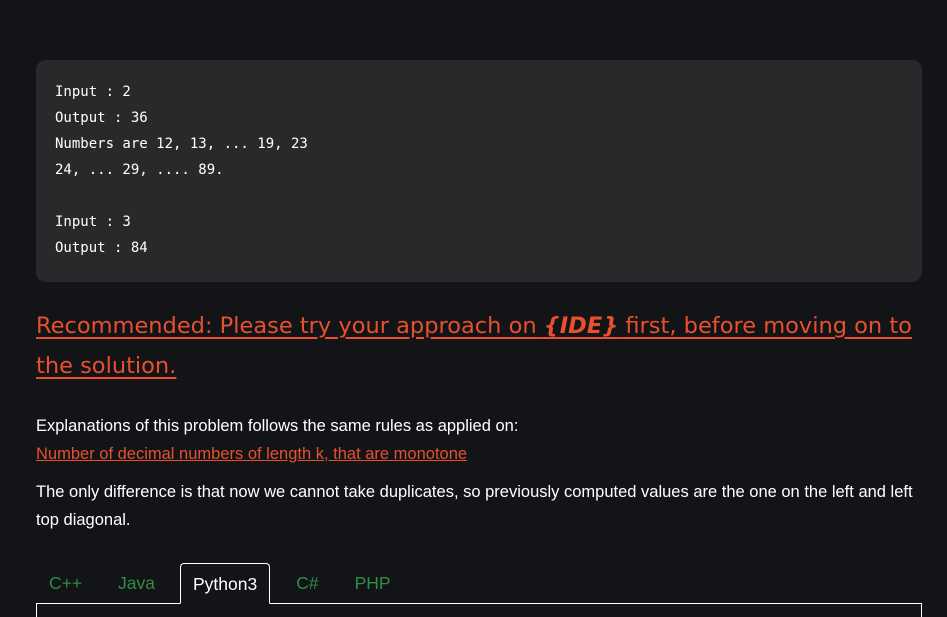 The image size is (947, 617). I want to click on code-line: 24, ... 29, .... 89., so click(139, 170).